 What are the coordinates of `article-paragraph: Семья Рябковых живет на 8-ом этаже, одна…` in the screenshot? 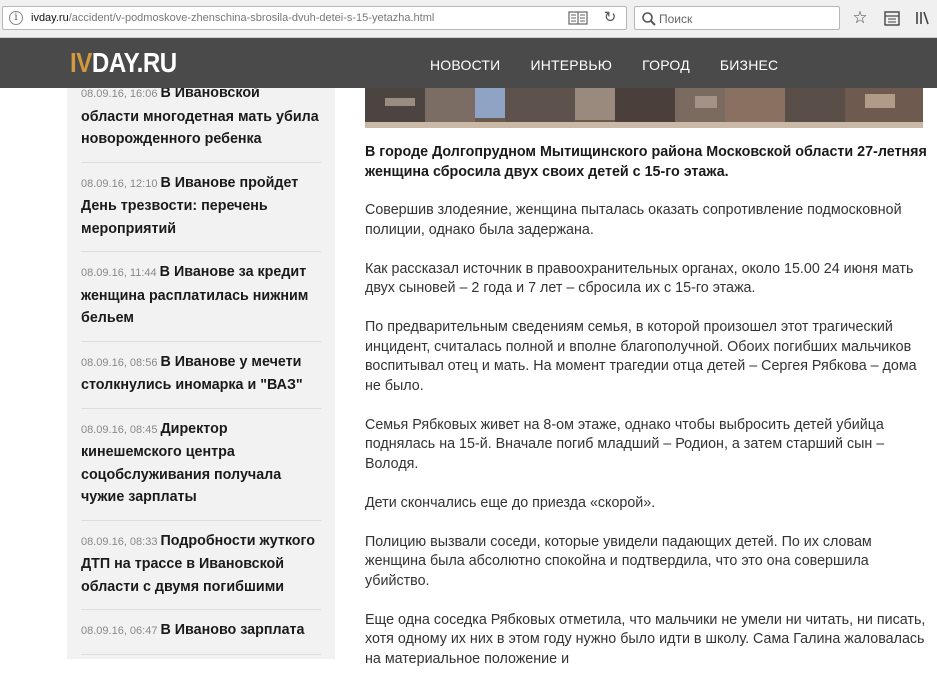 It's located at (625, 444).